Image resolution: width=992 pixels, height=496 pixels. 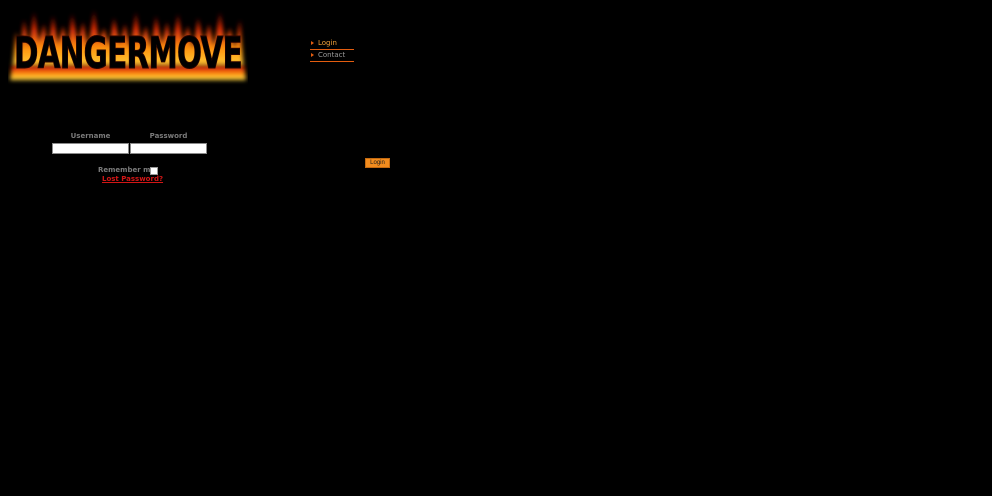 What do you see at coordinates (168, 136) in the screenshot?
I see `password-label: Password` at bounding box center [168, 136].